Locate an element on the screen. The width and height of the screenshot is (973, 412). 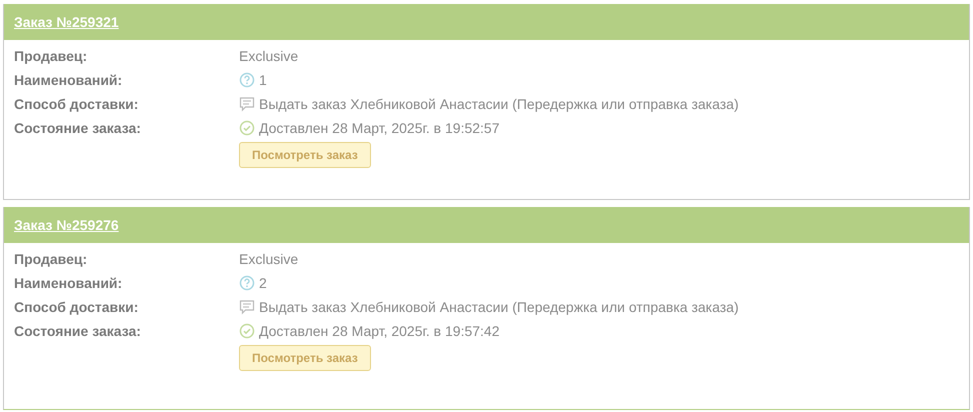
field-value: Доставлен 28 Март, 2025г. в 19:52:57 is located at coordinates (379, 128).